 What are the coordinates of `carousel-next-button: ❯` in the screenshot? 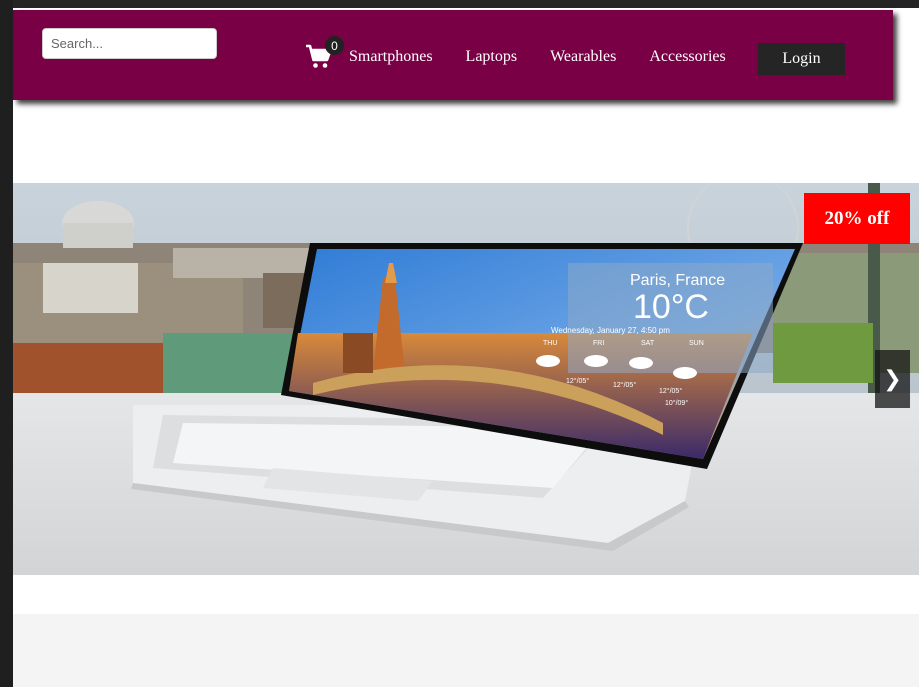 It's located at (892, 379).